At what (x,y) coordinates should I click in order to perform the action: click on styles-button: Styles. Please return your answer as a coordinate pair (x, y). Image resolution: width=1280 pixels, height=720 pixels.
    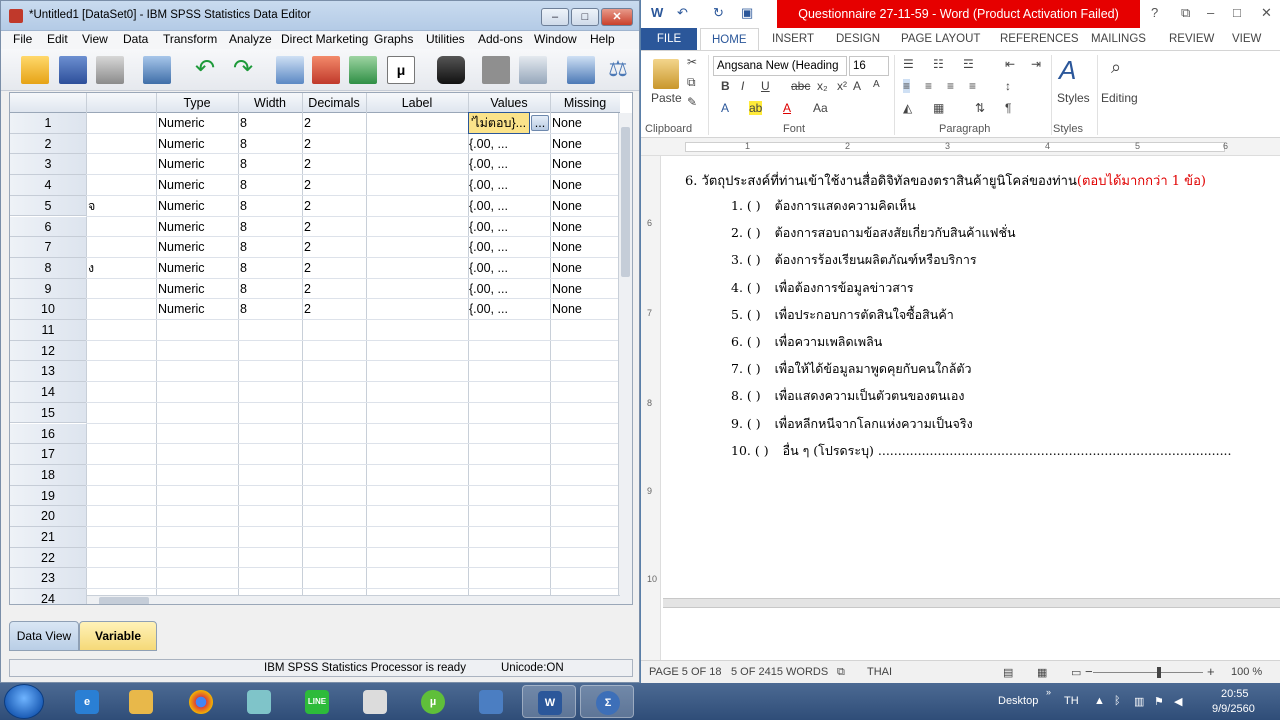
    Looking at the image, I should click on (1073, 98).